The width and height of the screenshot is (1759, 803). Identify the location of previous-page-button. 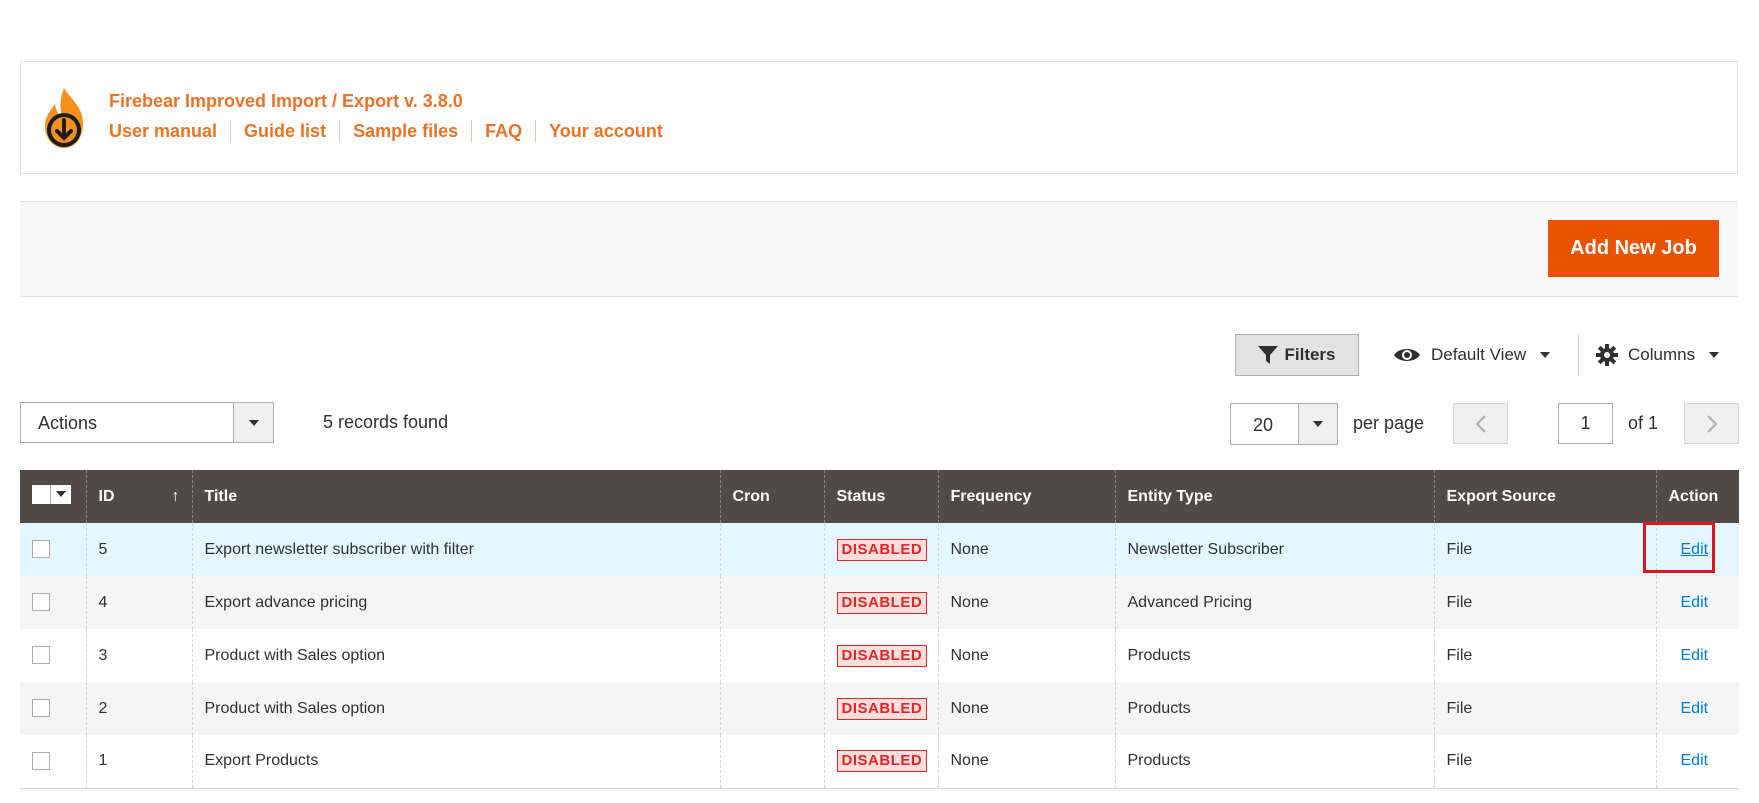
(1480, 423).